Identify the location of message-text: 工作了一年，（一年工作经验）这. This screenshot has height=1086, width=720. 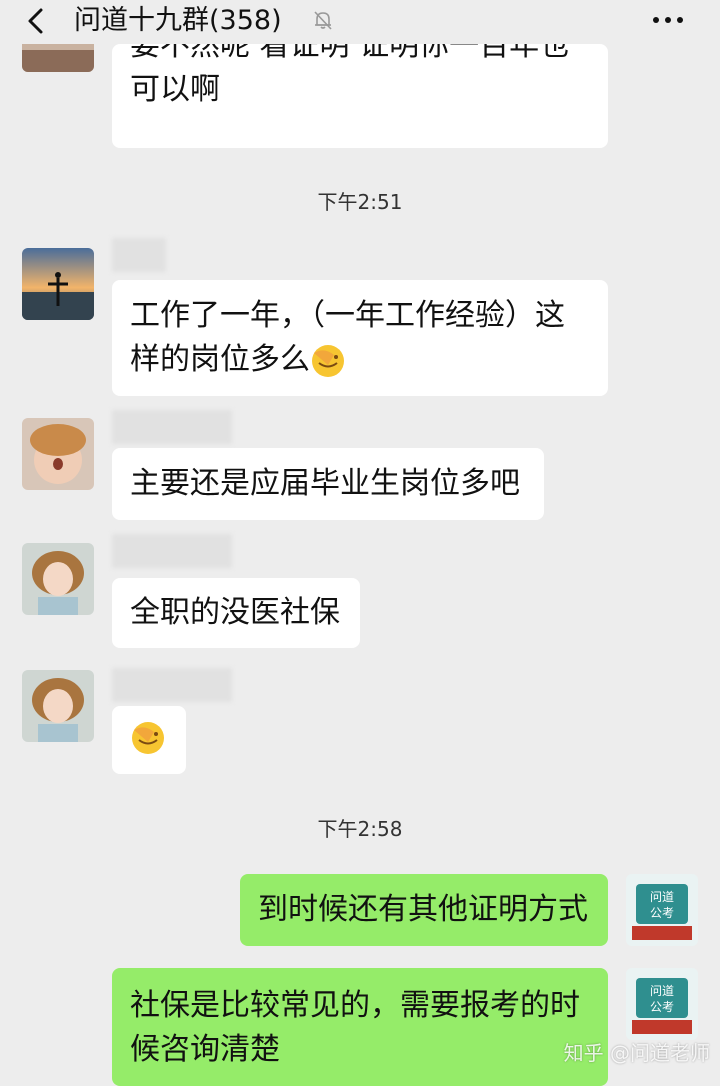
(347, 315).